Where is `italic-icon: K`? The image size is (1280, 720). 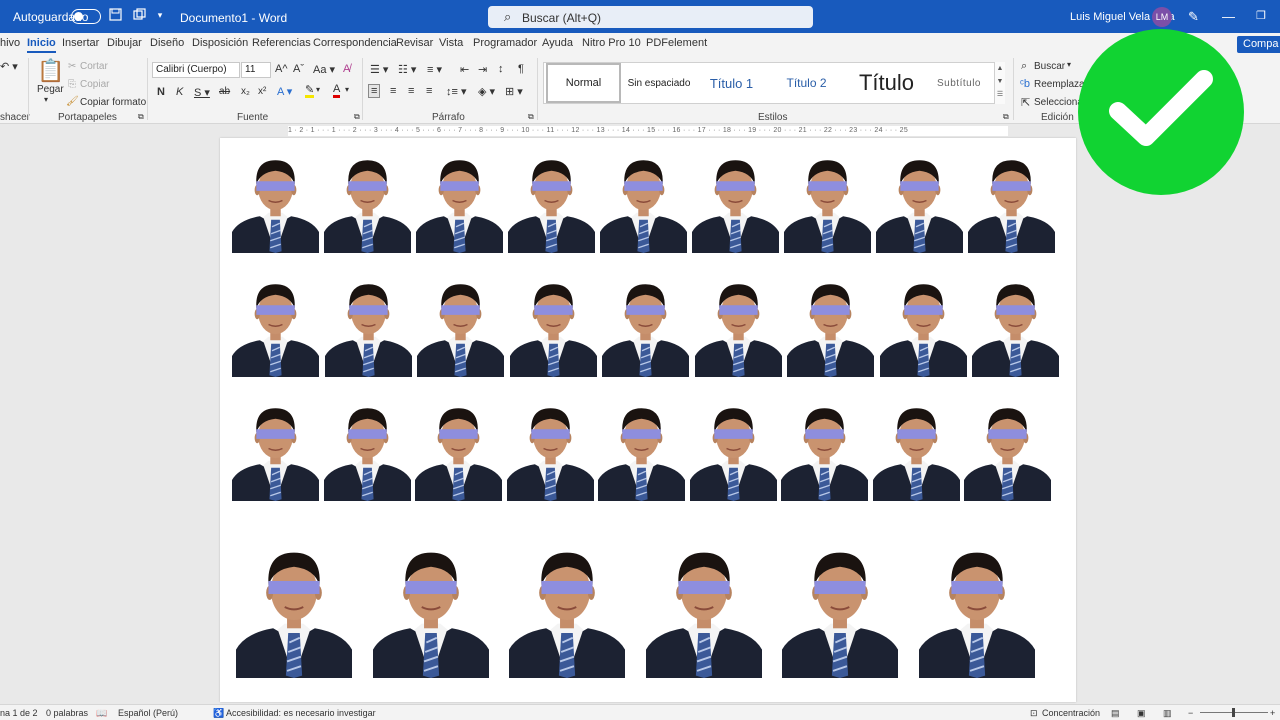
italic-icon: K is located at coordinates (179, 92).